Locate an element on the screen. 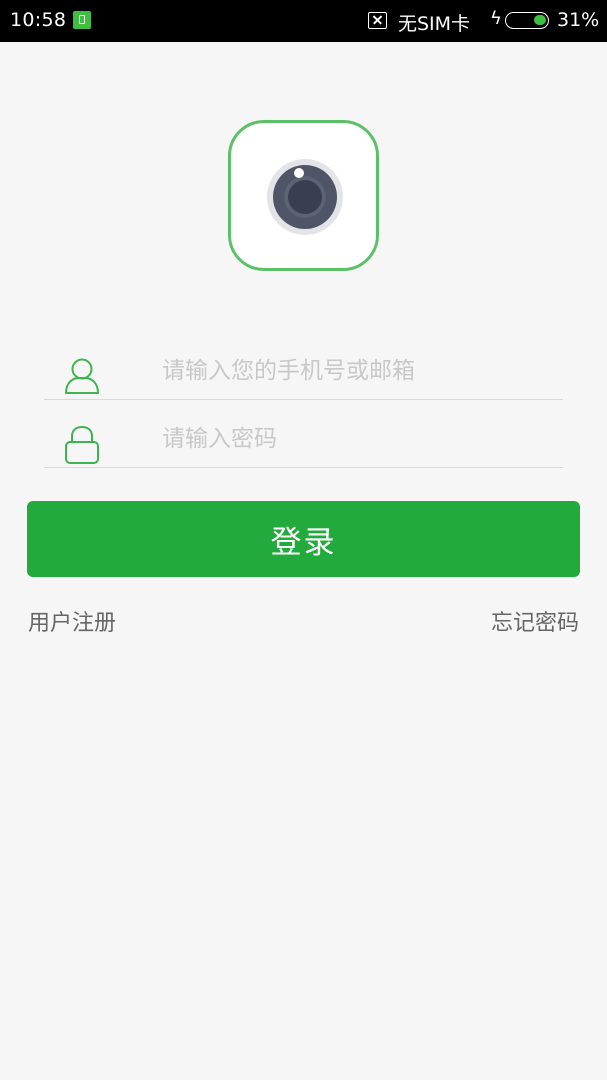 The width and height of the screenshot is (607, 1080). camera-icon is located at coordinates (305, 197).